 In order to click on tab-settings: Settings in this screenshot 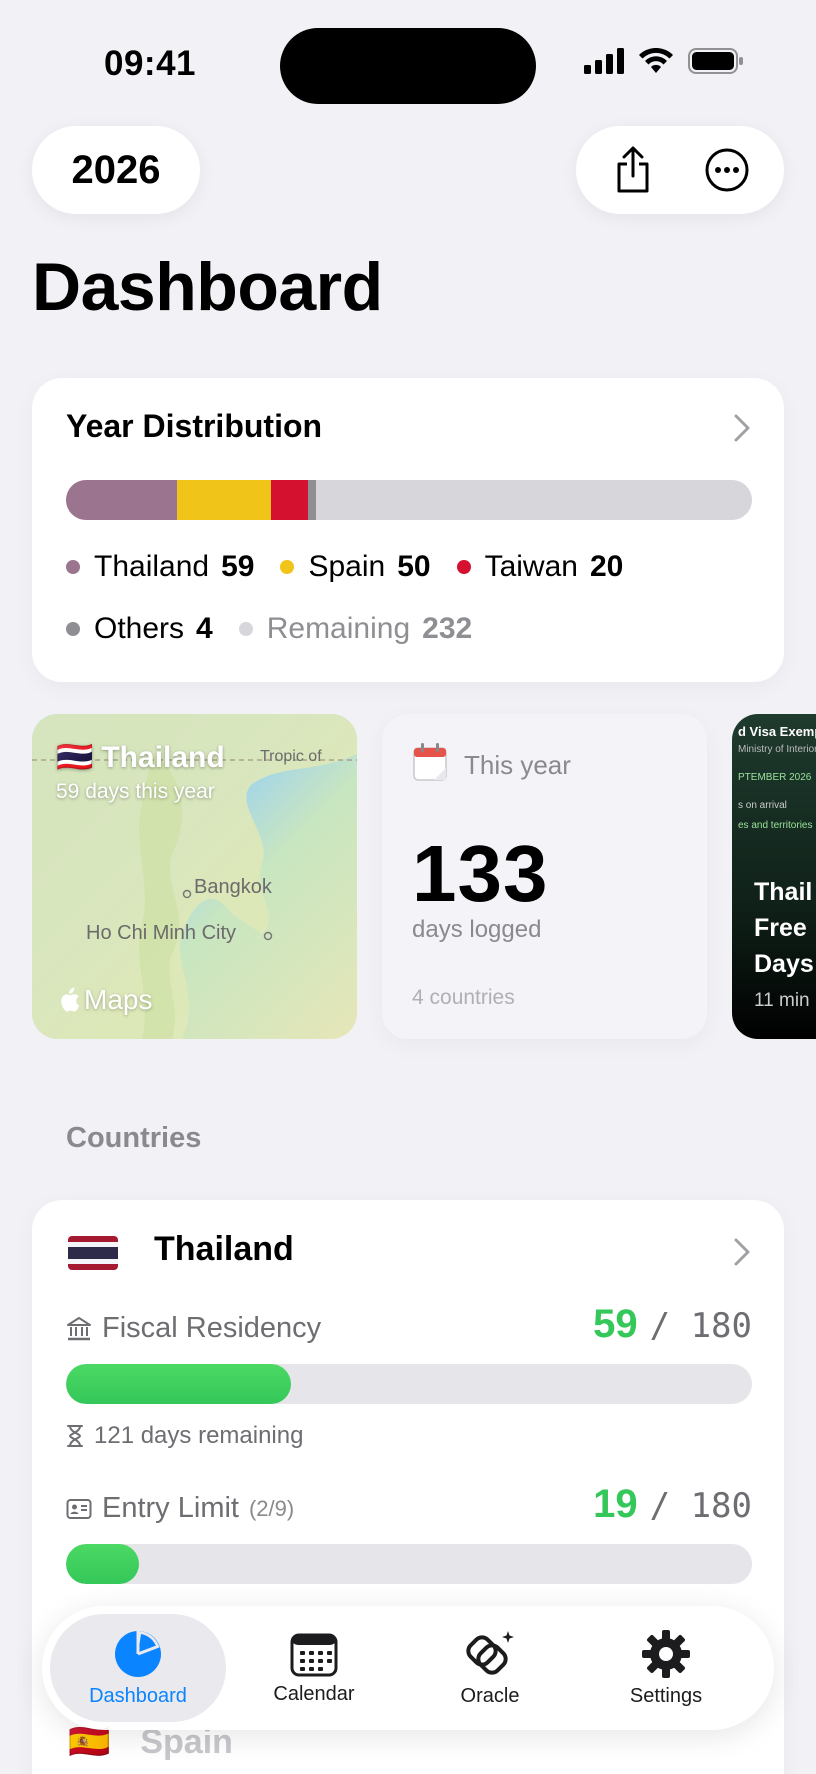, I will do `click(666, 1668)`.